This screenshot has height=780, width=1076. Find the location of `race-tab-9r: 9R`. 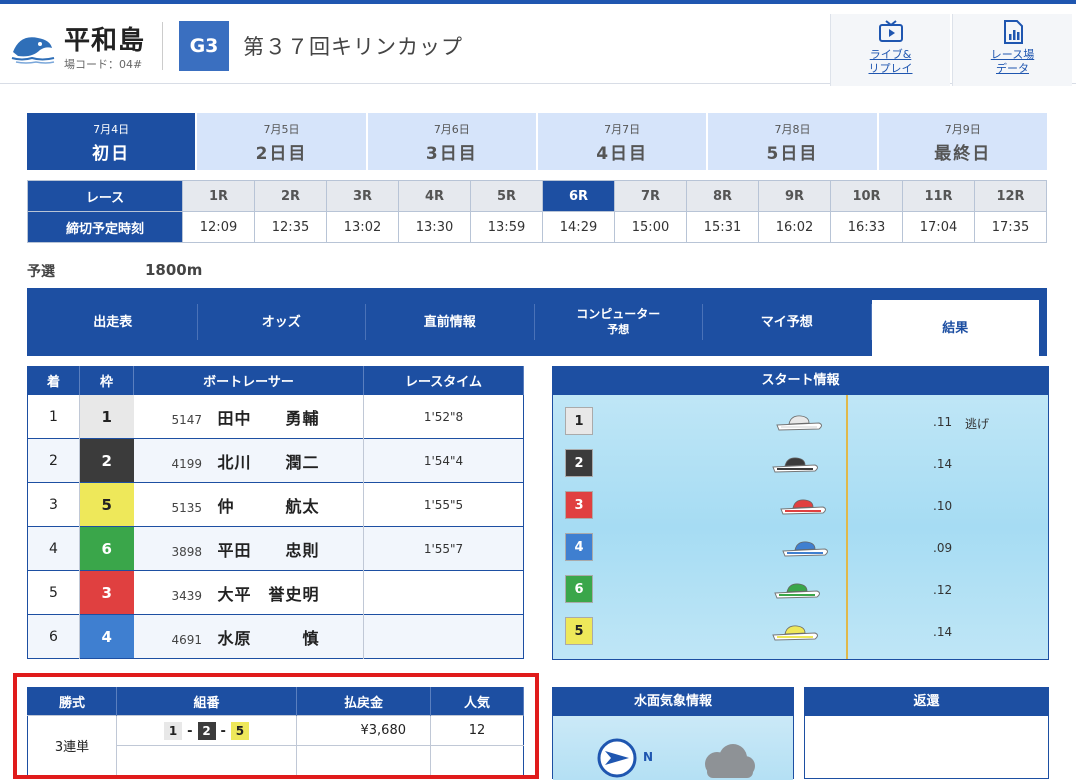

race-tab-9r: 9R is located at coordinates (794, 196).